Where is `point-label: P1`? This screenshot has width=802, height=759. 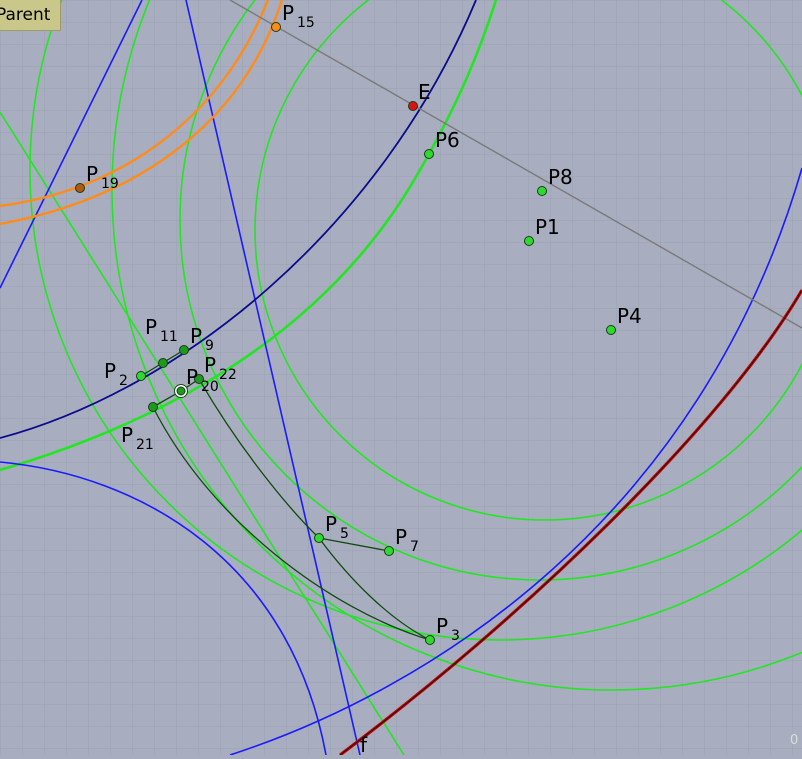 point-label: P1 is located at coordinates (547, 227).